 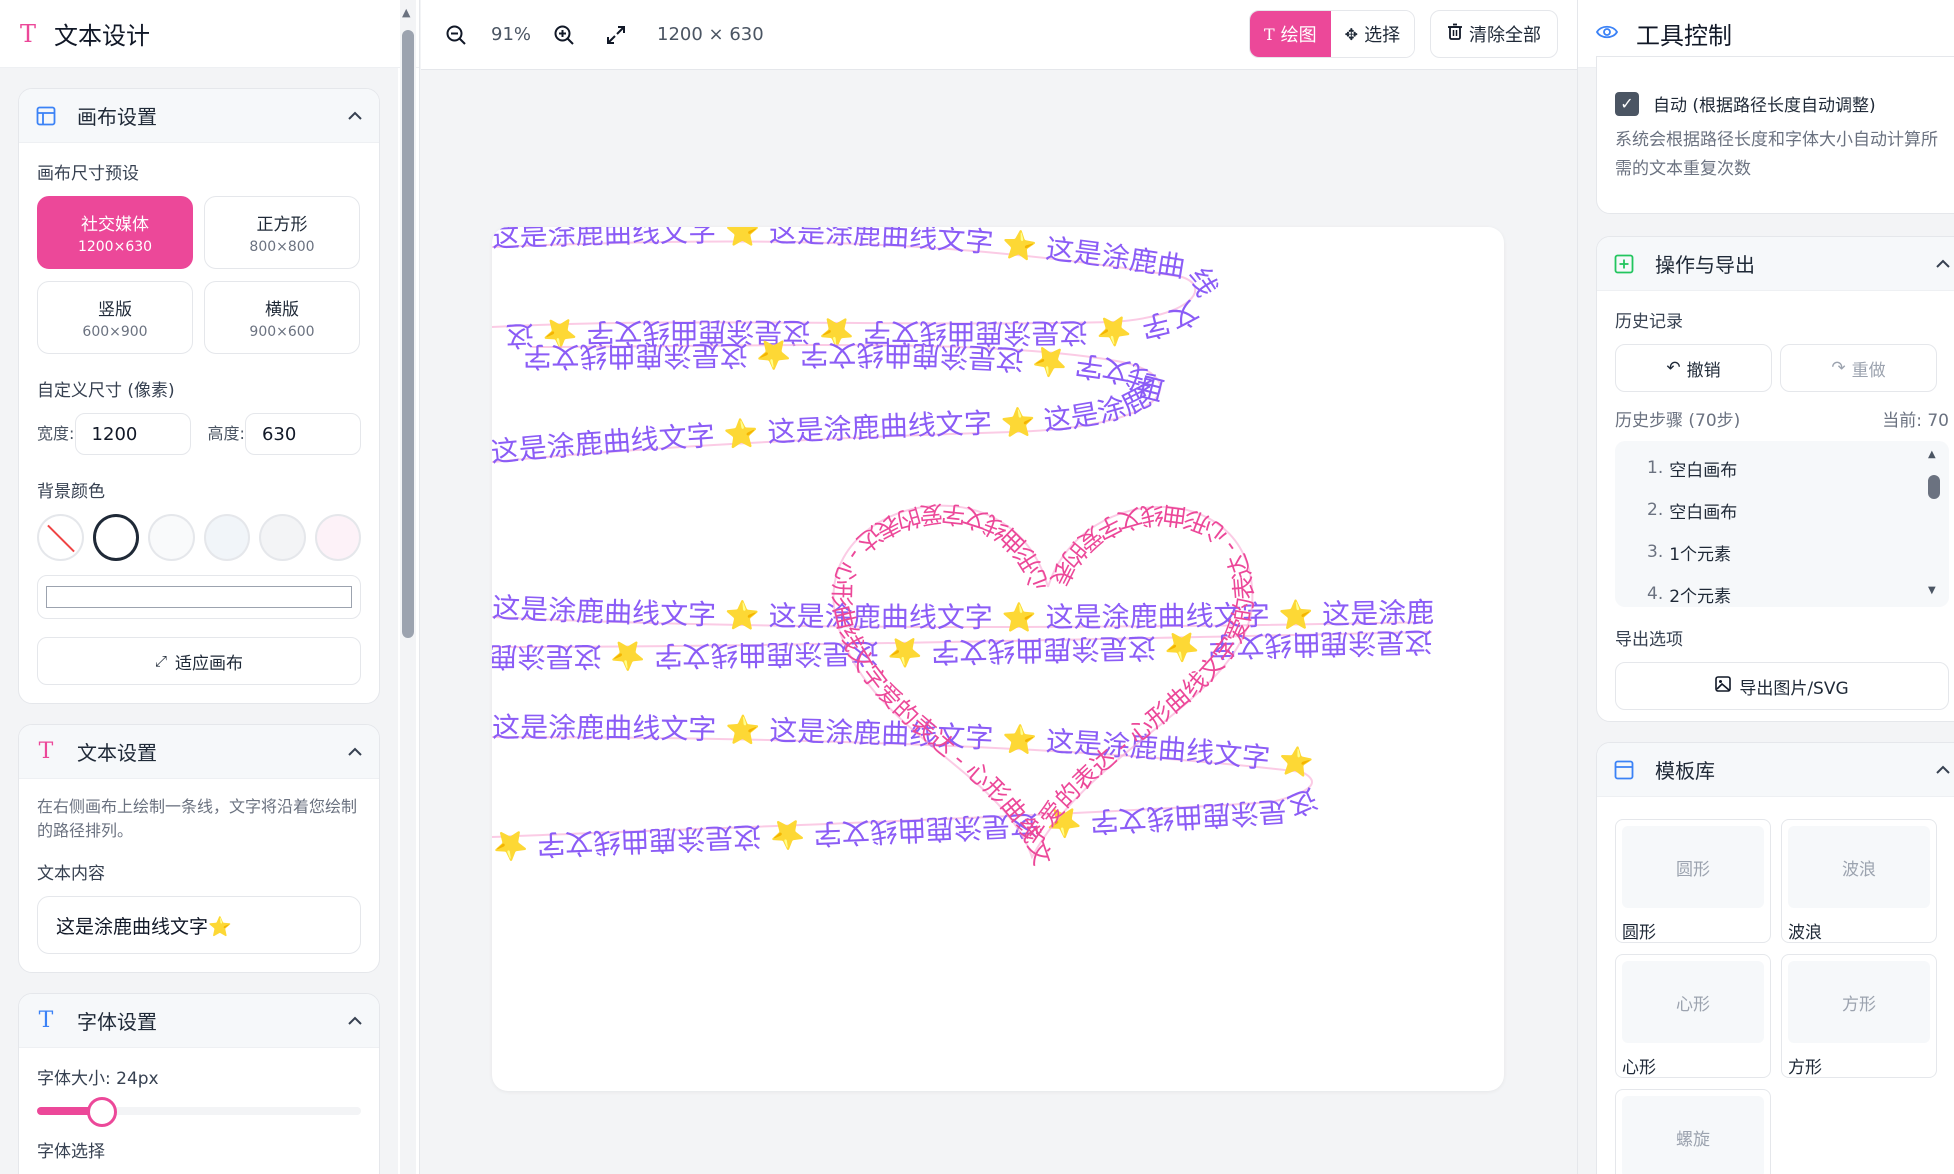 What do you see at coordinates (199, 752) in the screenshot?
I see `text-settings-header: T 文本设置` at bounding box center [199, 752].